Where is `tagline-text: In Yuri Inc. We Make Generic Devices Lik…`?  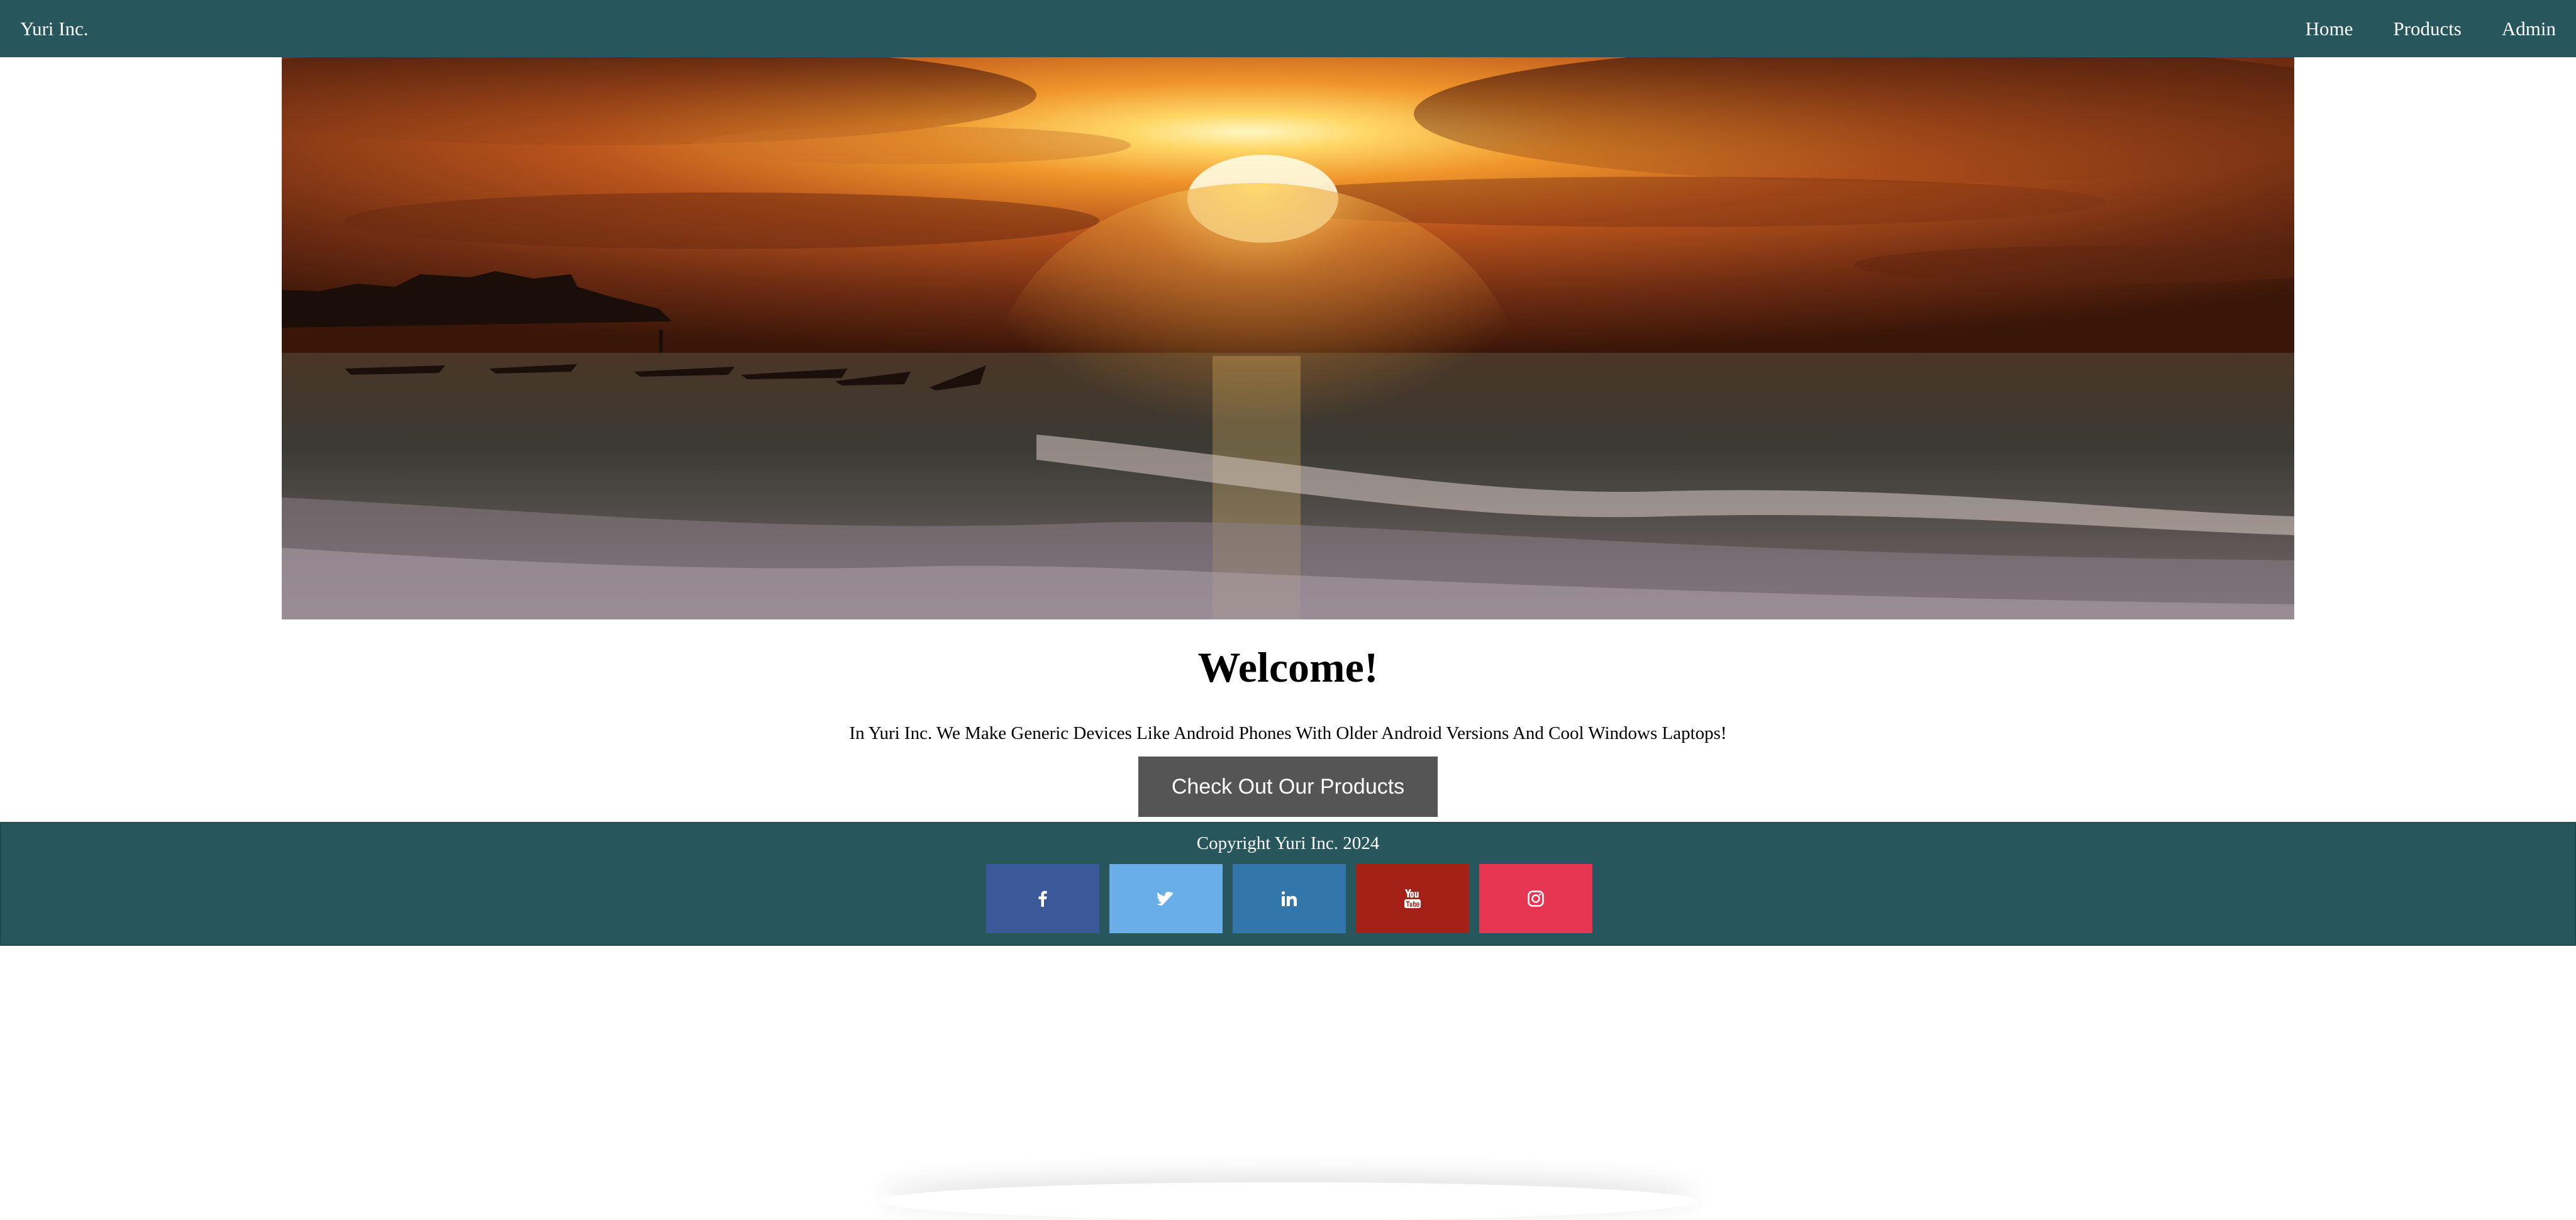
tagline-text: In Yuri Inc. We Make Generic Devices Lik… is located at coordinates (1288, 733).